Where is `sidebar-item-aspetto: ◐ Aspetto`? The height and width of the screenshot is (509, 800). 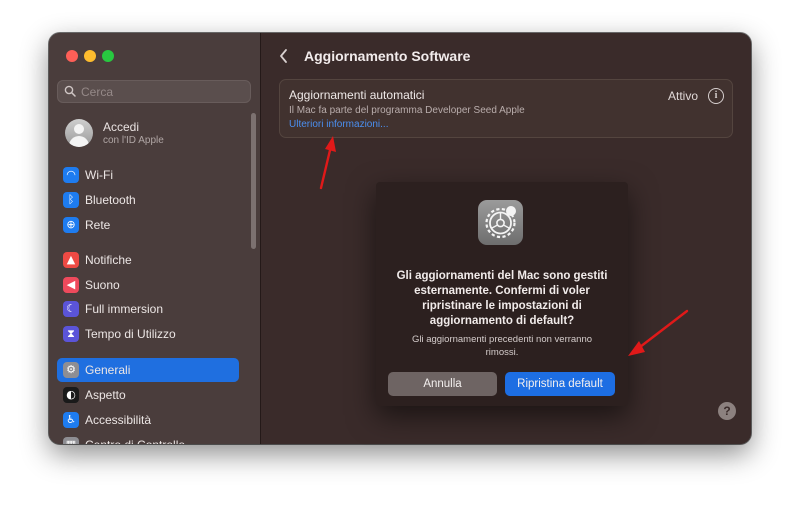
sidebar-item-aspetto: ◐ Aspetto is located at coordinates (148, 395).